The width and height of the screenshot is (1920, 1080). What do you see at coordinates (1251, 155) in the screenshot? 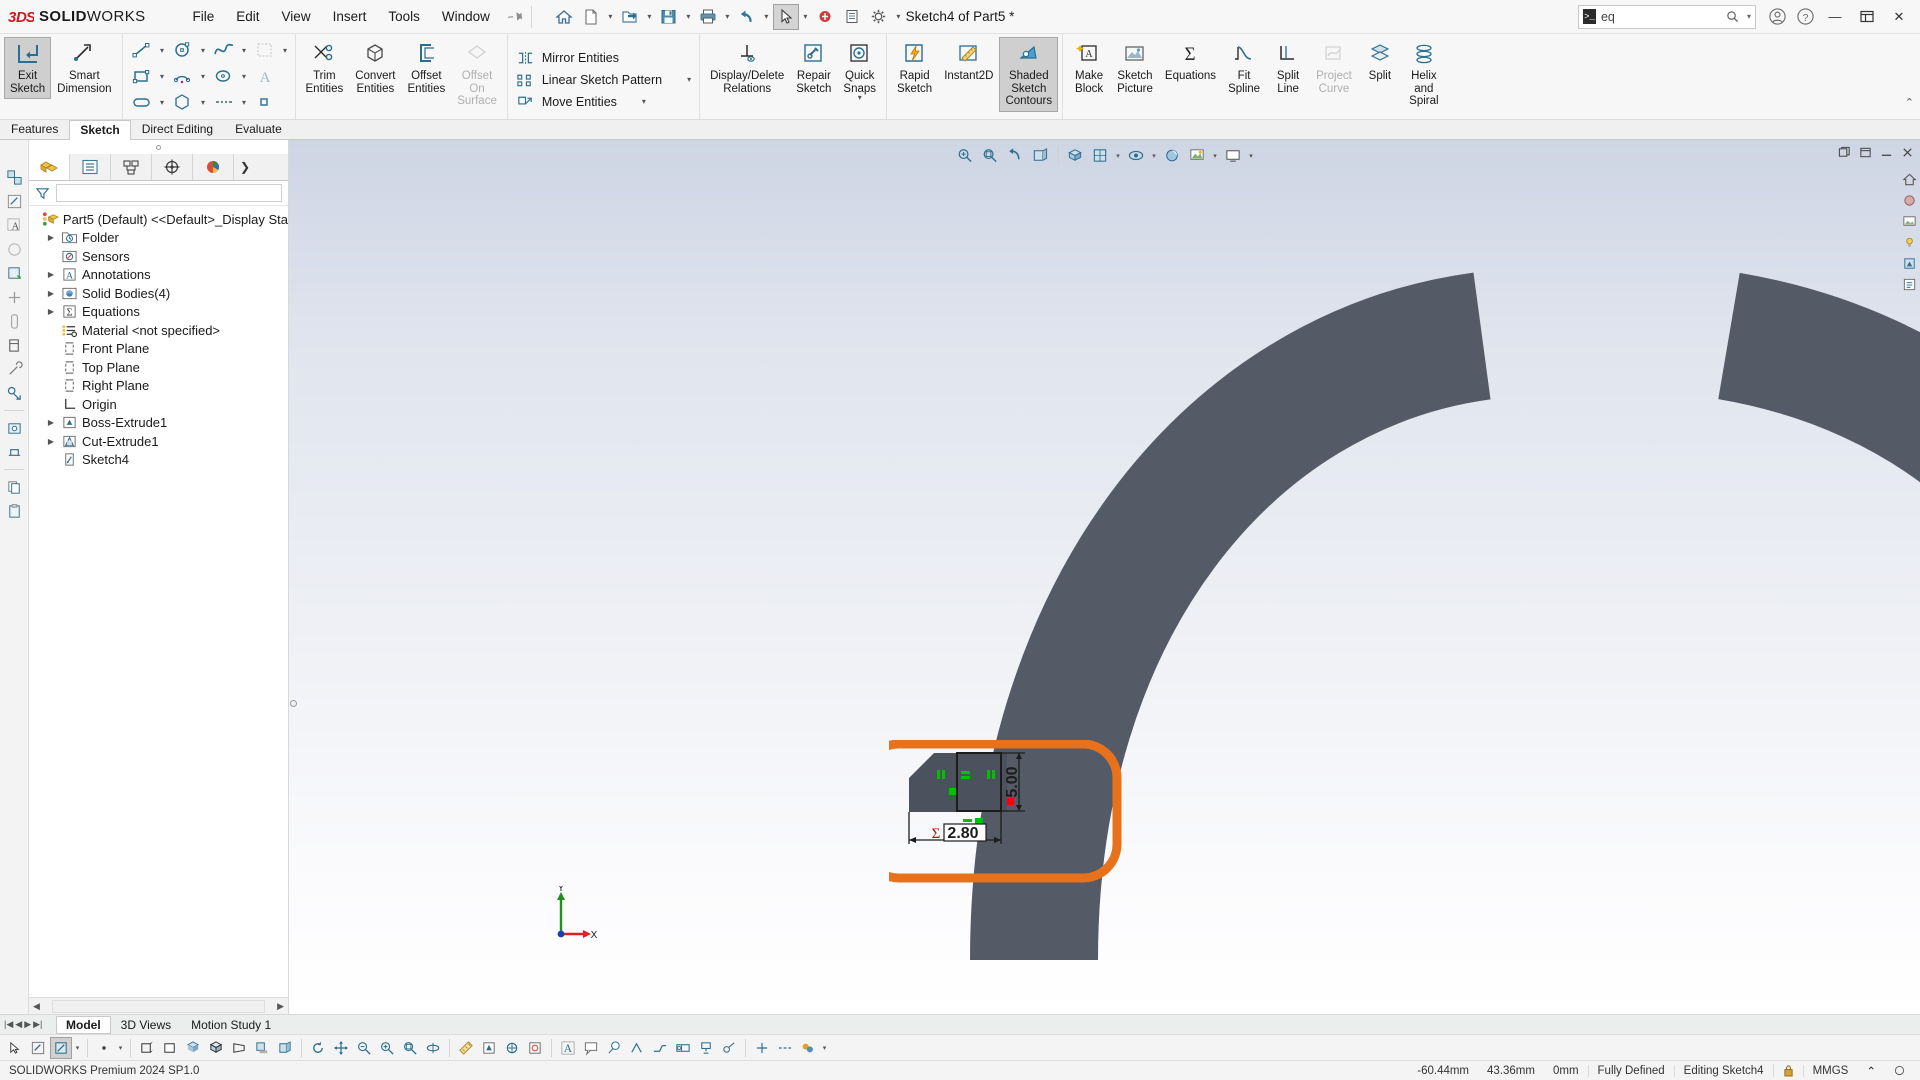
I see `viewport-caret-icon: ▾` at bounding box center [1251, 155].